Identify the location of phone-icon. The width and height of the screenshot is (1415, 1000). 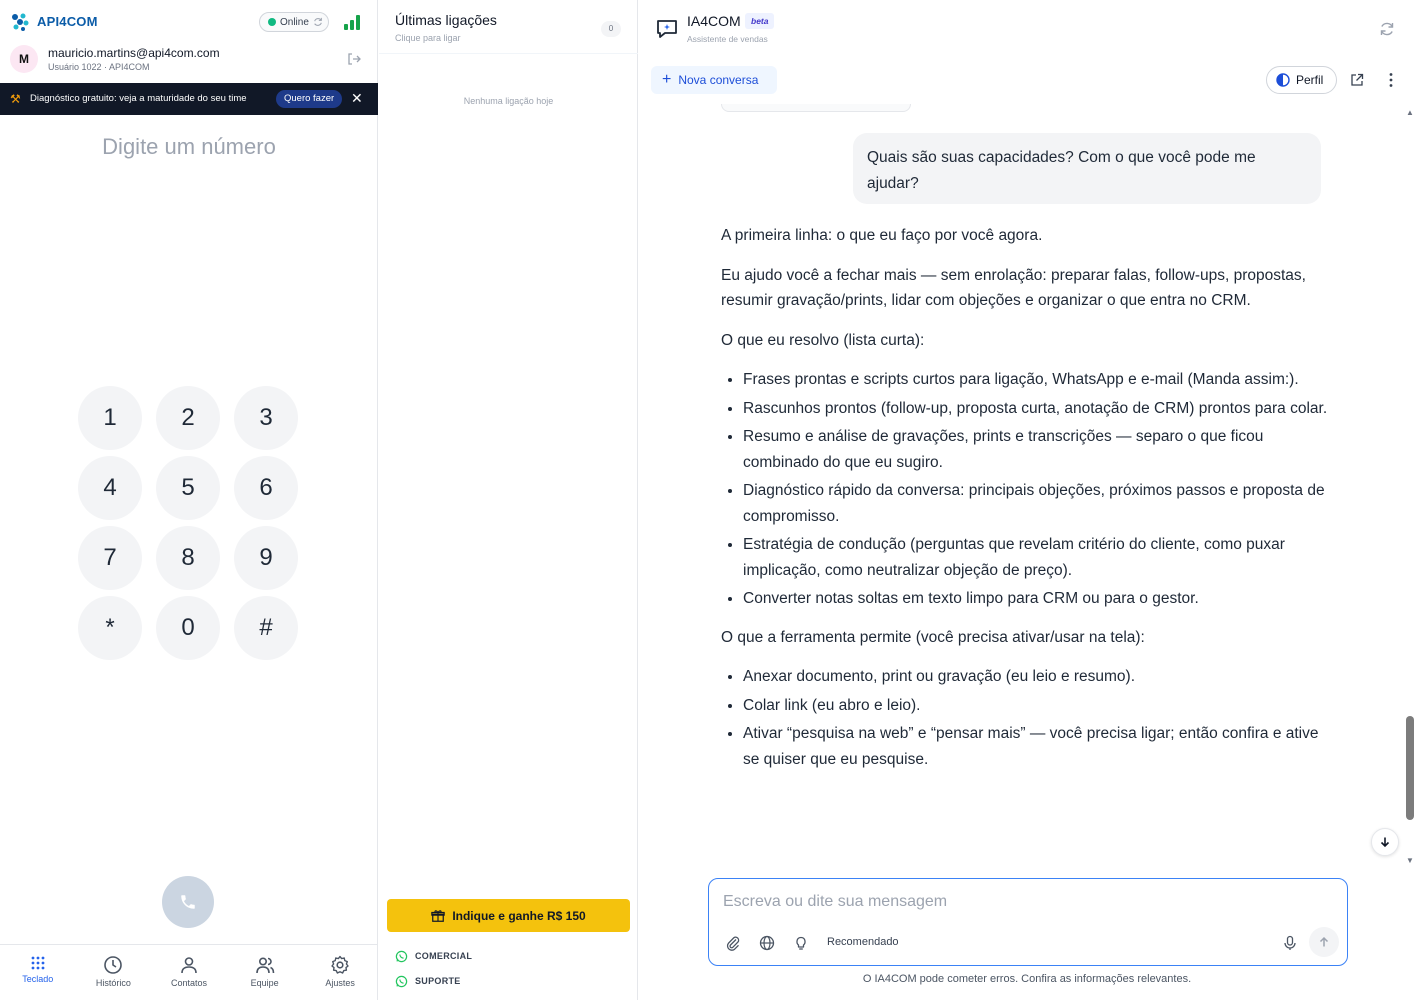
(188, 902).